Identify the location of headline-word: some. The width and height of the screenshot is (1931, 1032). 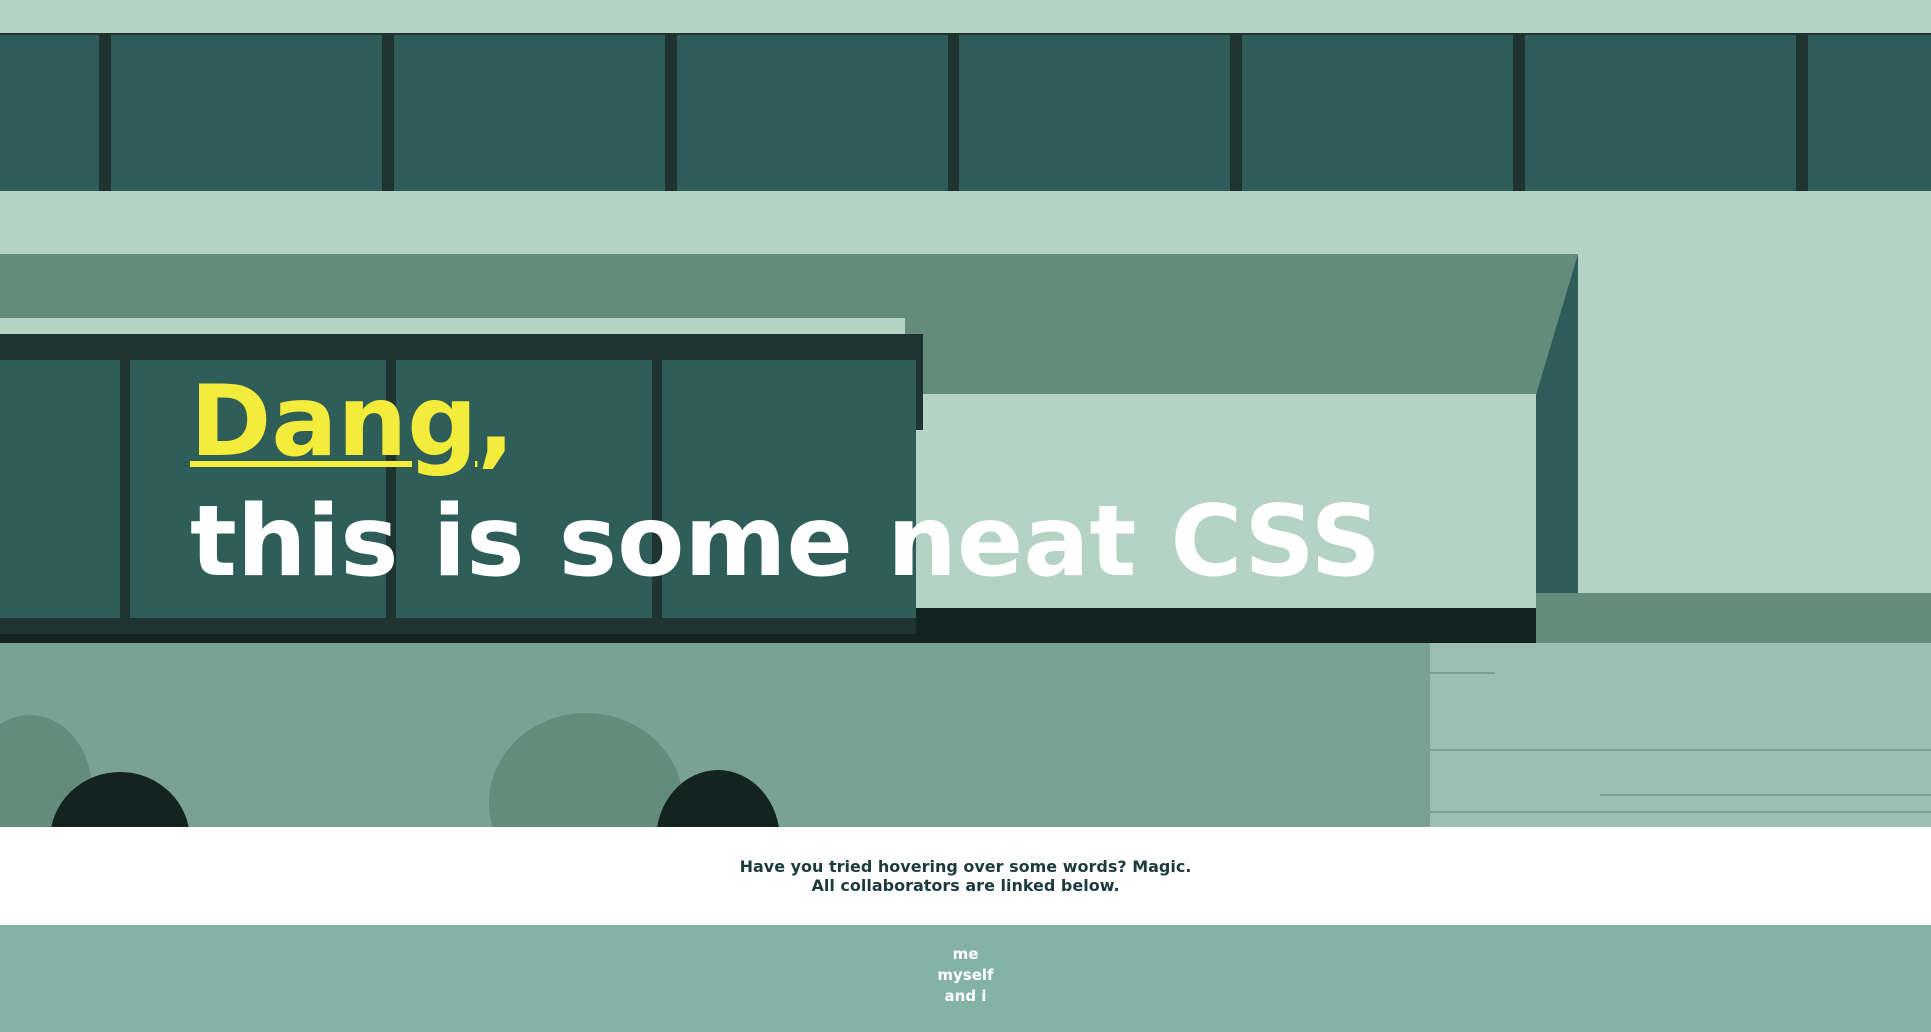
(706, 542).